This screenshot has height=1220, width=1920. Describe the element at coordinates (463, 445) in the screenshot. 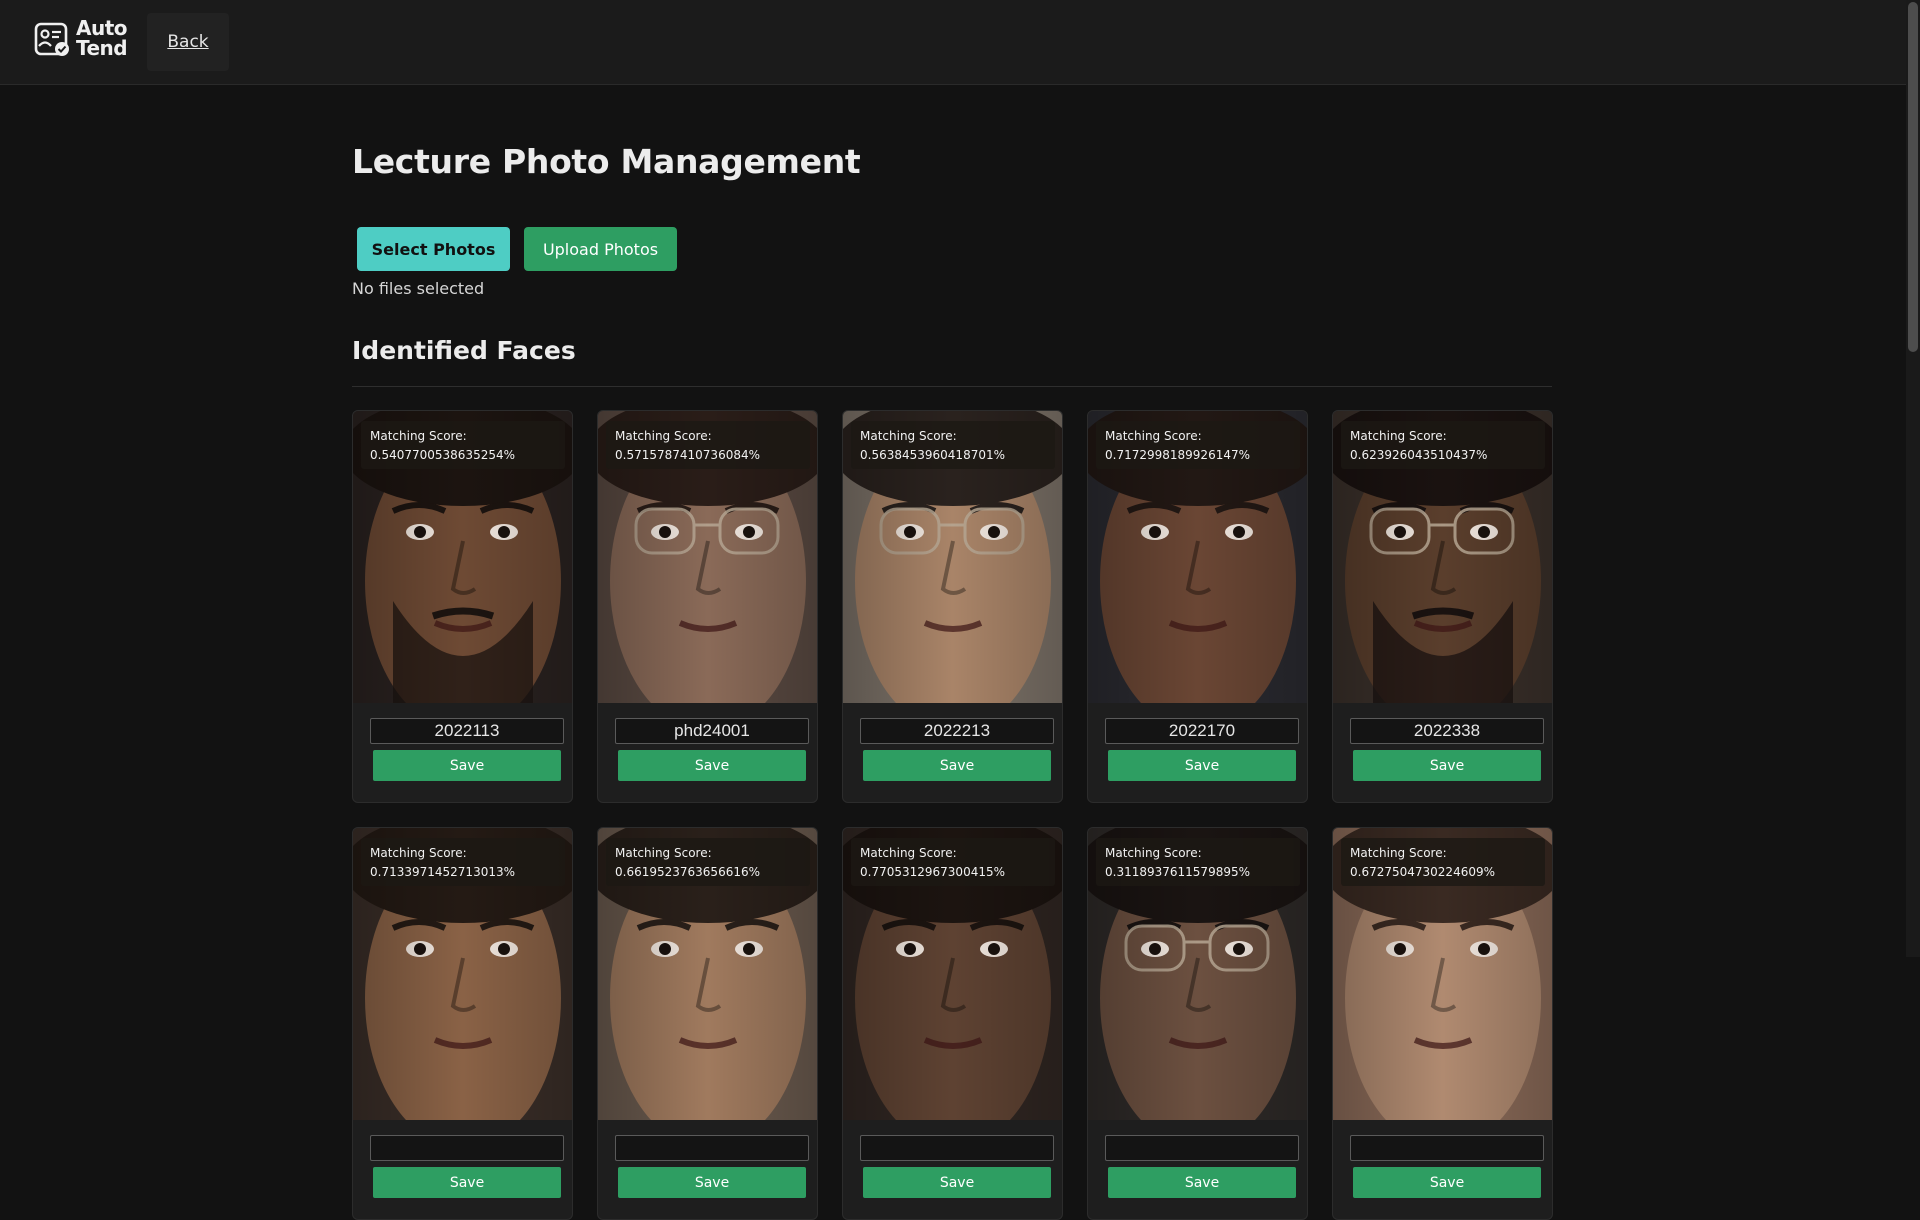

I see `matching-score-badge: Matching Score: 0.5407700538635254%` at that location.